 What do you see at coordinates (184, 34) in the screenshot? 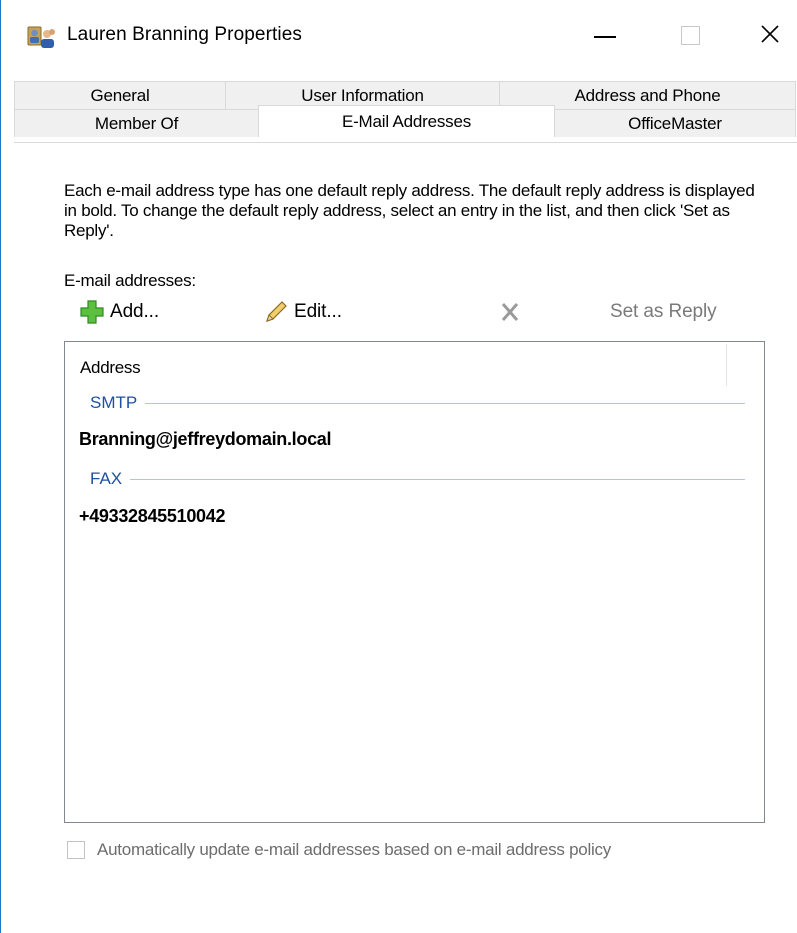
I see `window-title: Lauren Branning Properties` at bounding box center [184, 34].